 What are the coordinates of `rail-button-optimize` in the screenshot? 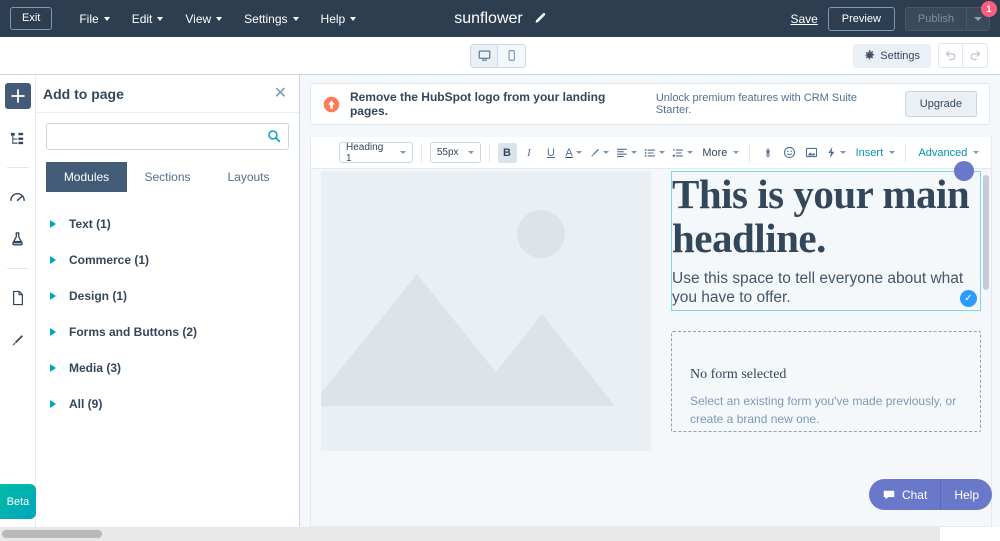 It's located at (18, 197).